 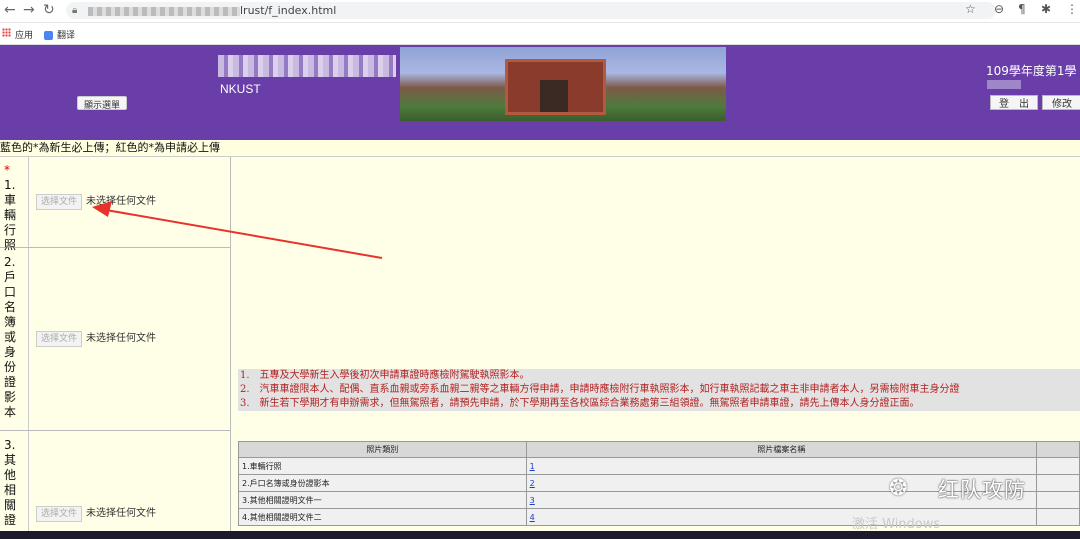 I want to click on taskbar, so click(x=540, y=535).